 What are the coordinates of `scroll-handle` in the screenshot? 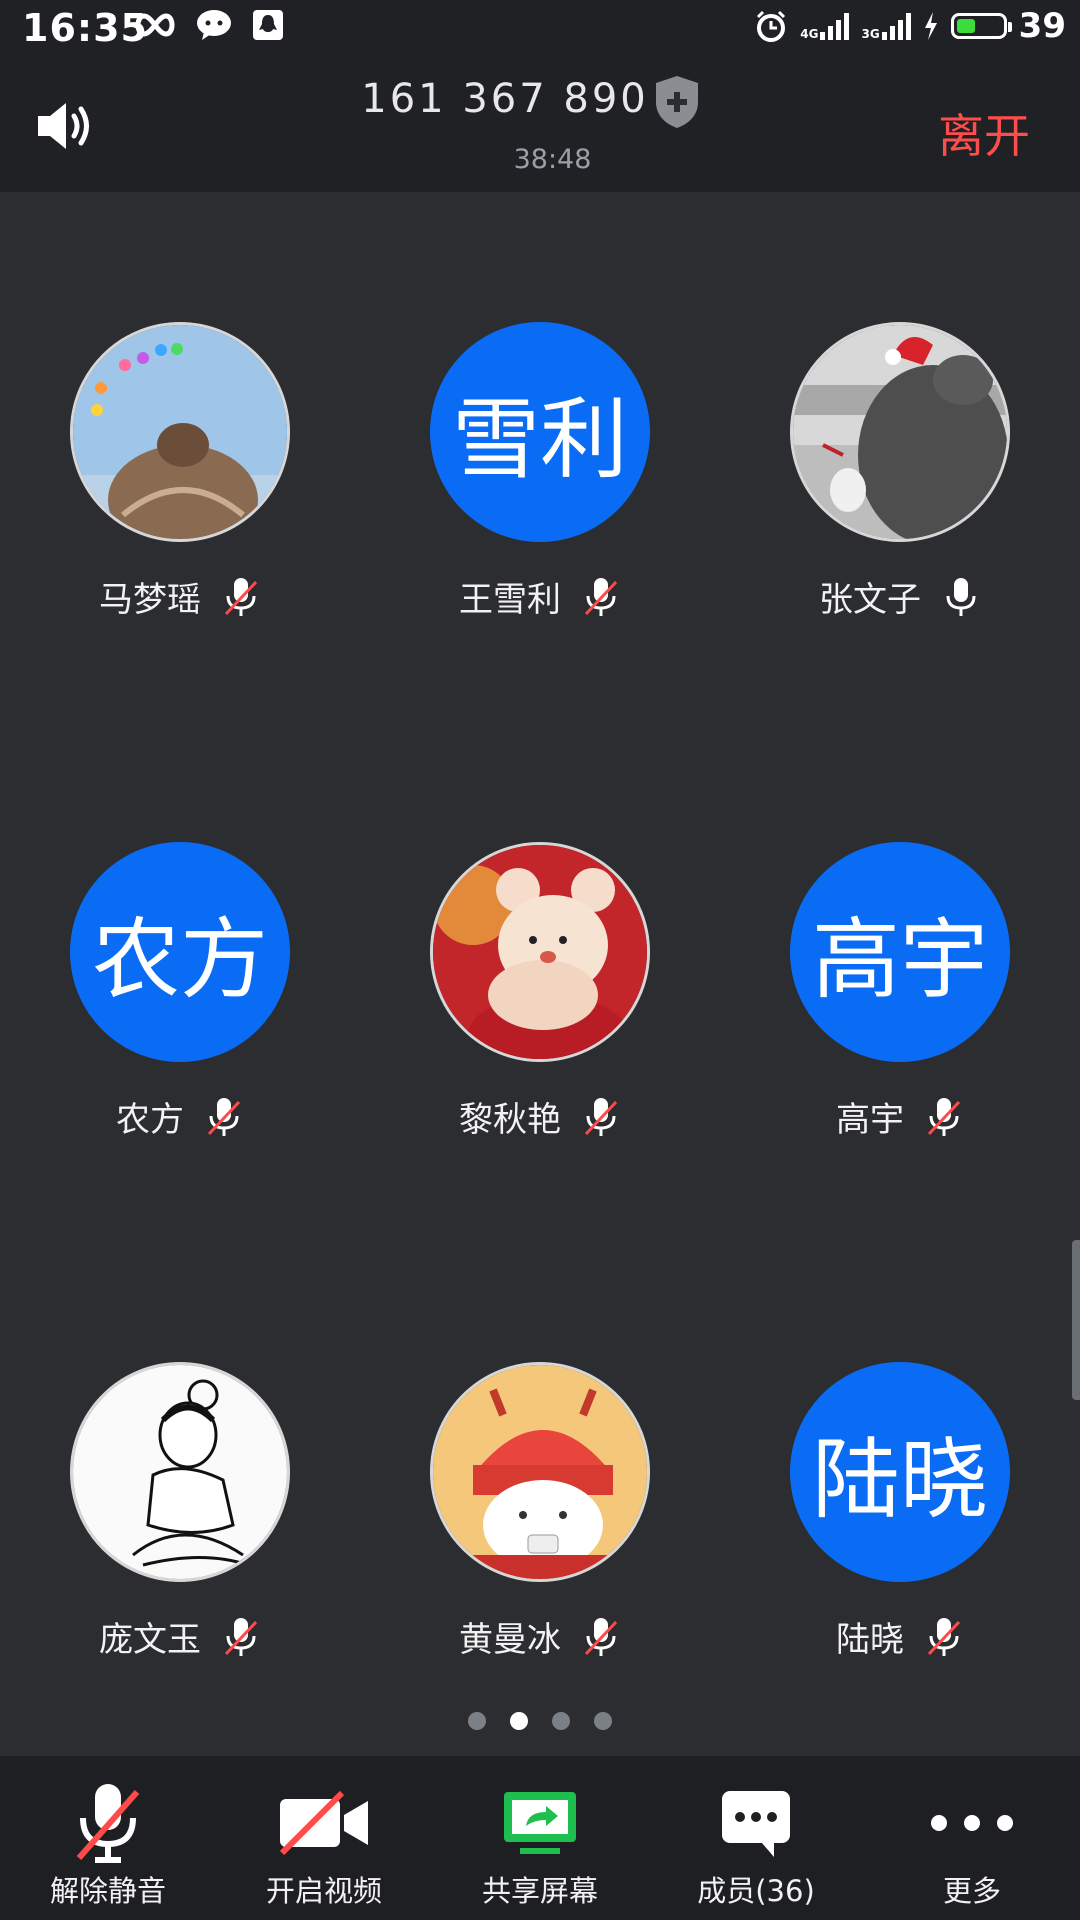 It's located at (1076, 1320).